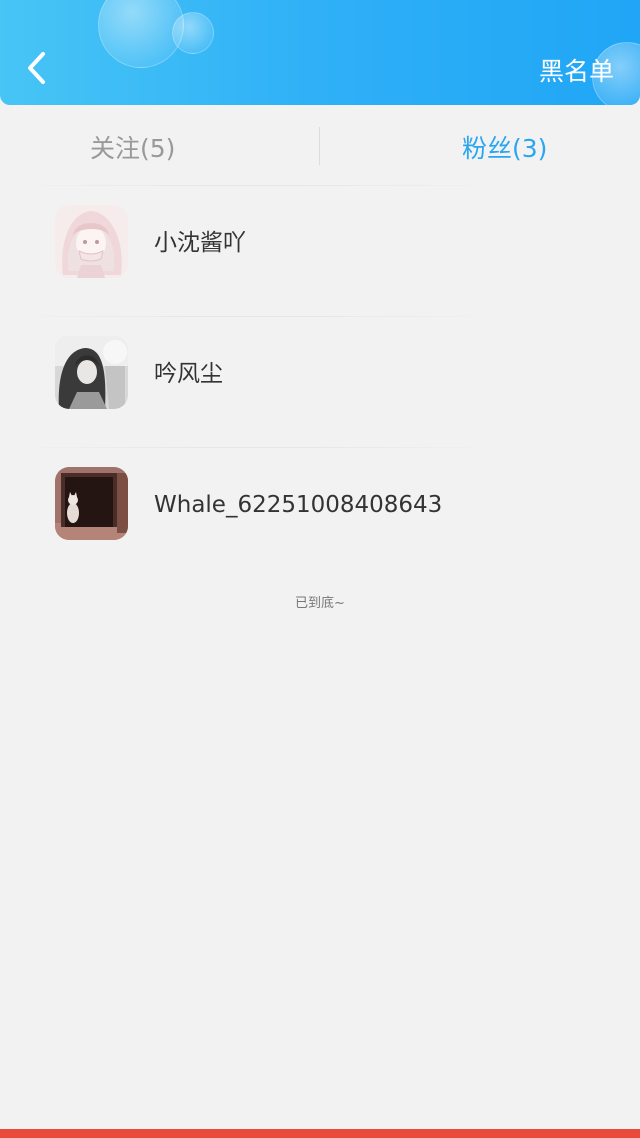  I want to click on list-item: Whale_62251008408643, so click(320, 512).